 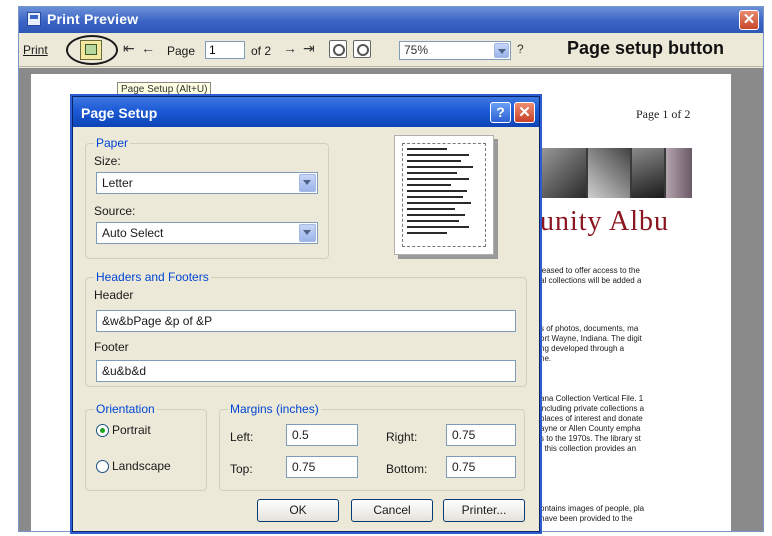 I want to click on paragraph-line: ne., so click(x=546, y=358).